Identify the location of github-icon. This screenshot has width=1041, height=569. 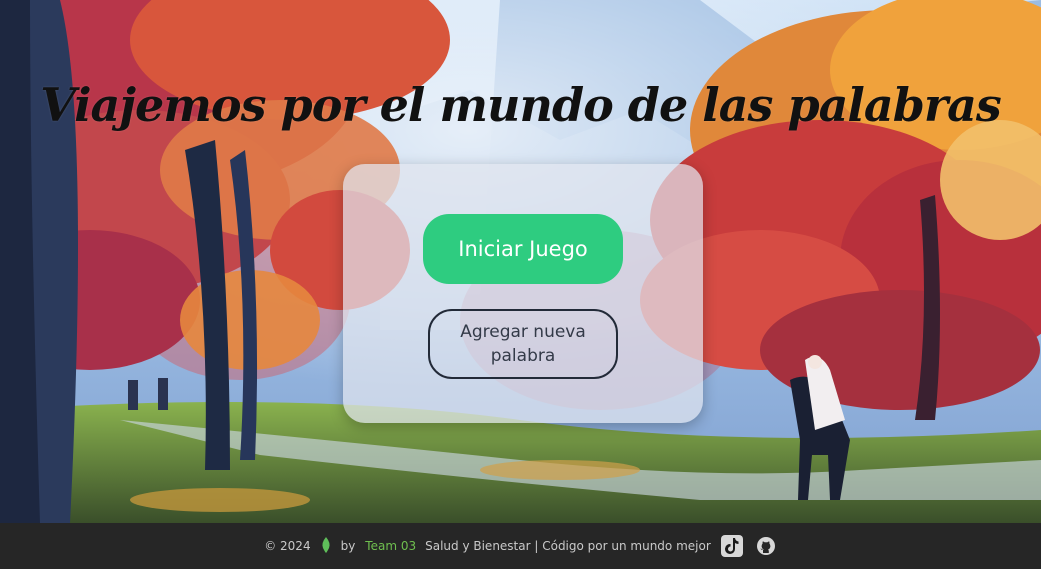
(766, 546).